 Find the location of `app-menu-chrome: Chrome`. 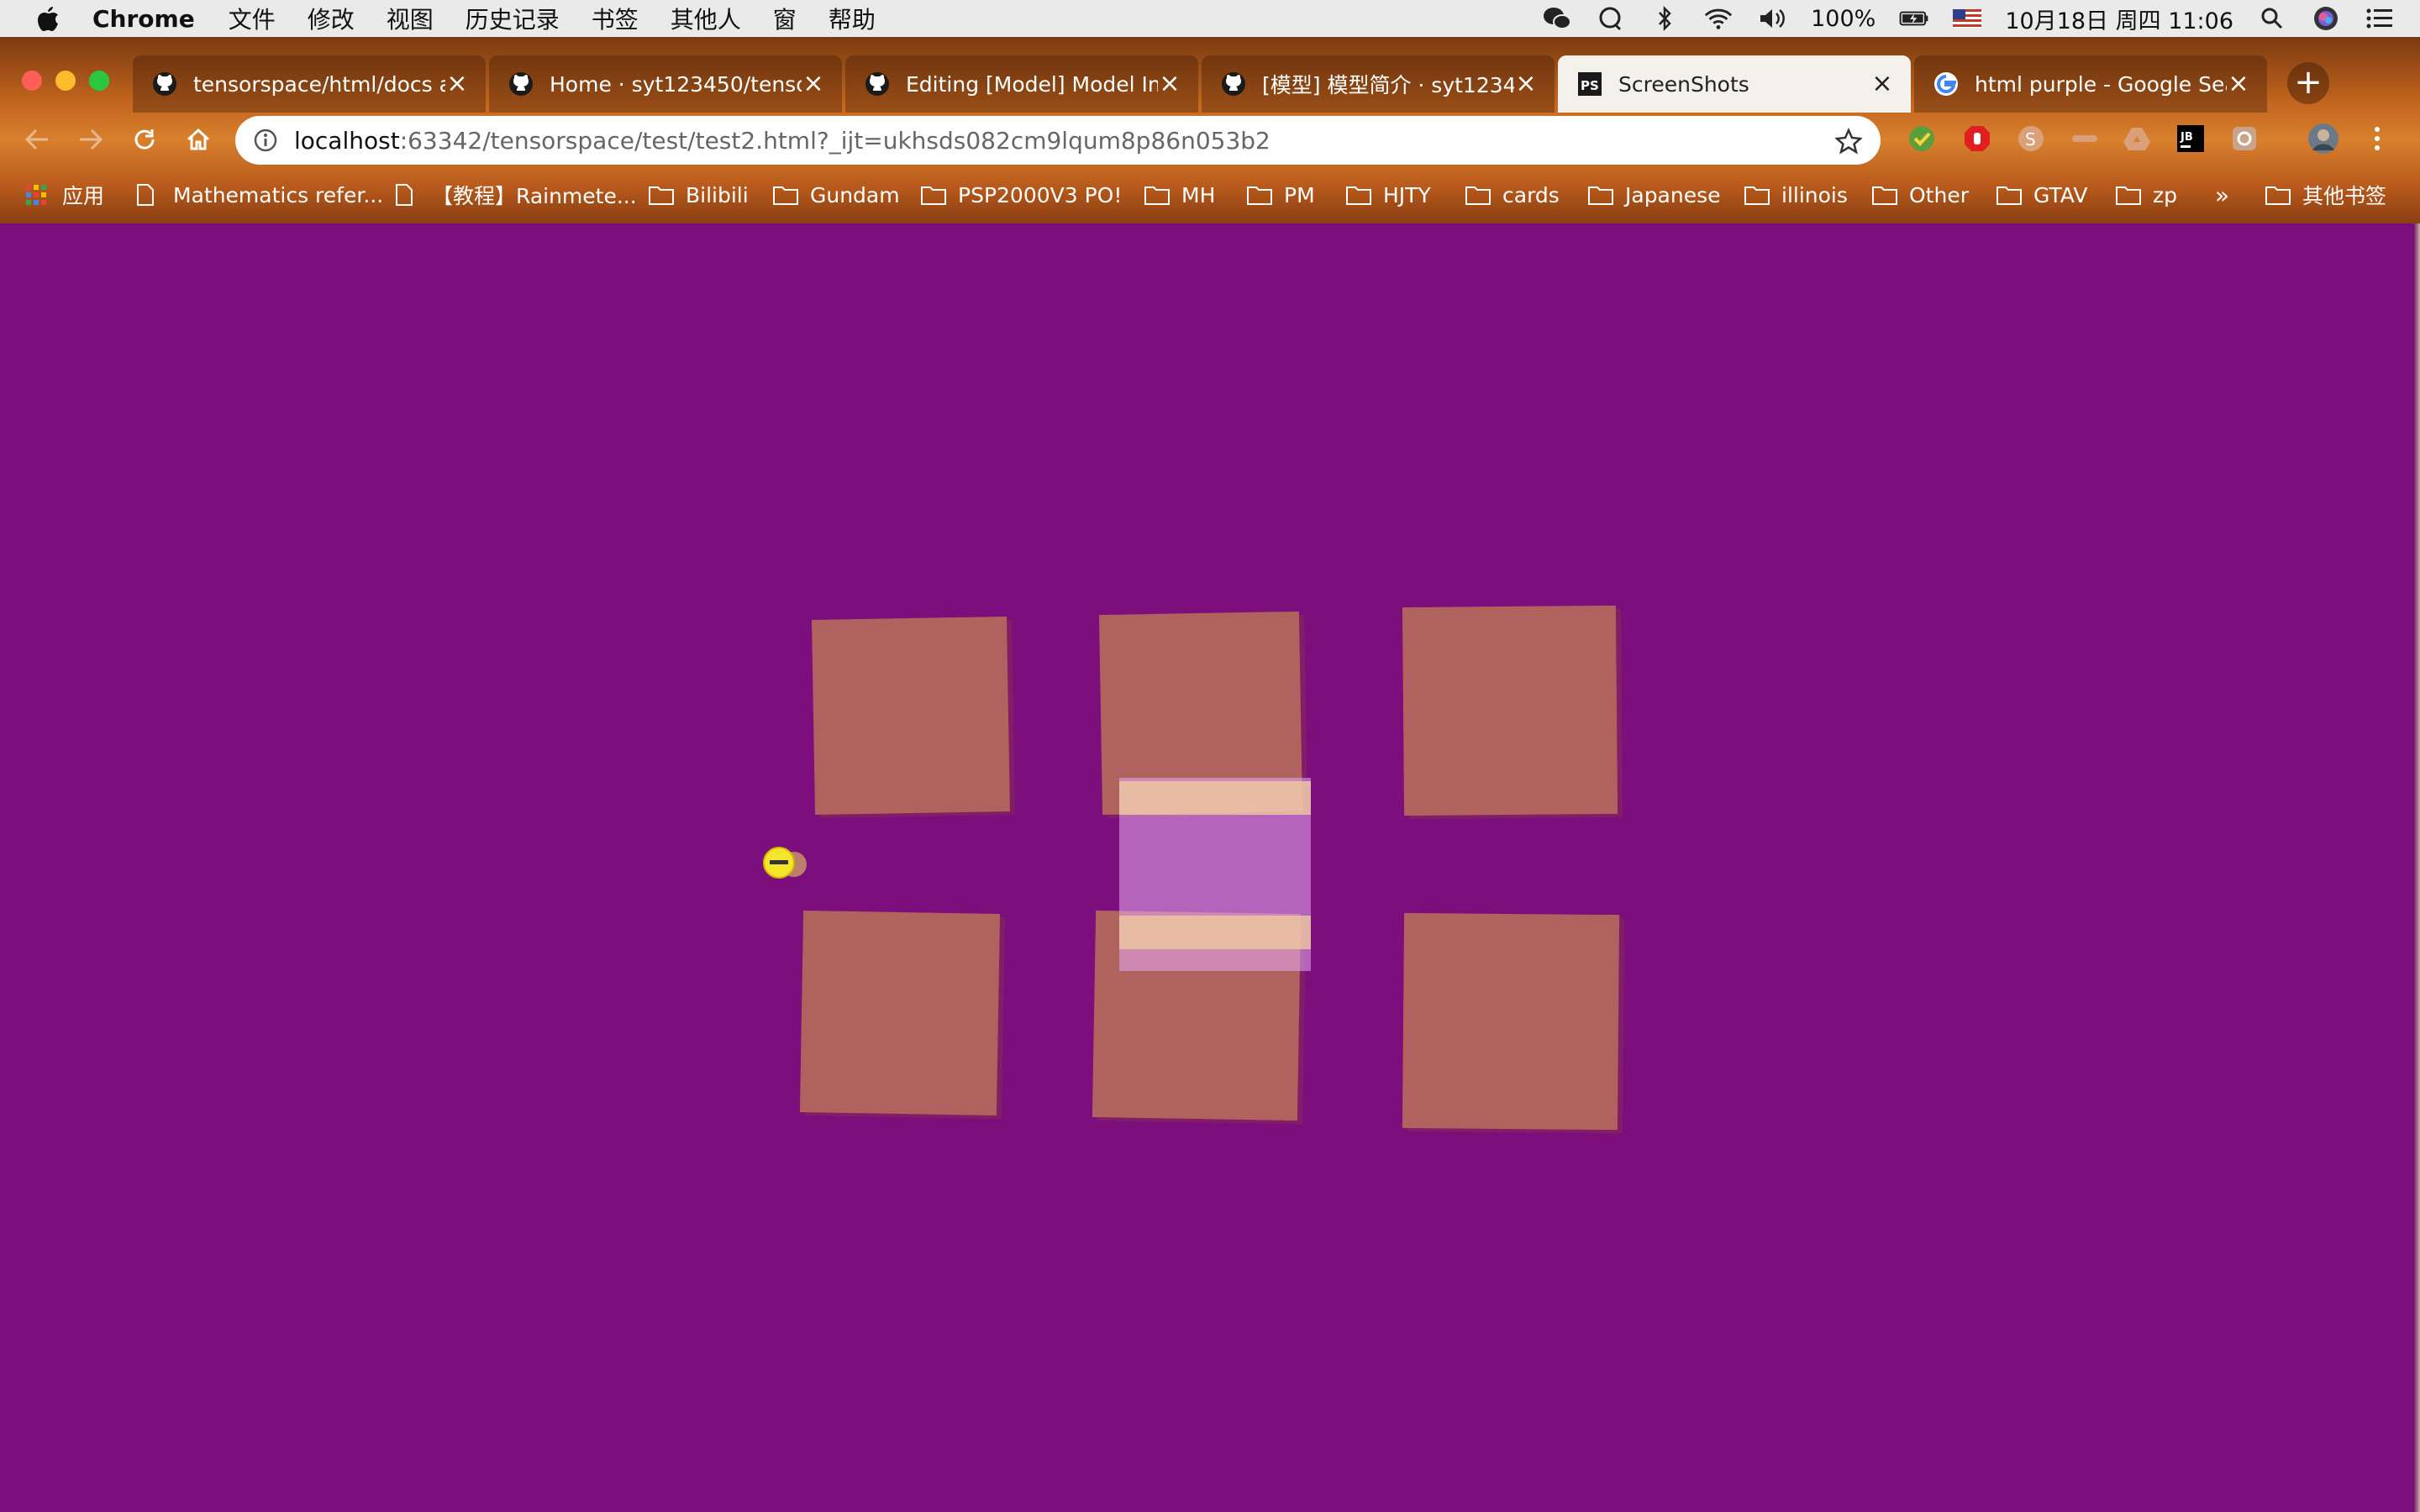

app-menu-chrome: Chrome is located at coordinates (143, 19).